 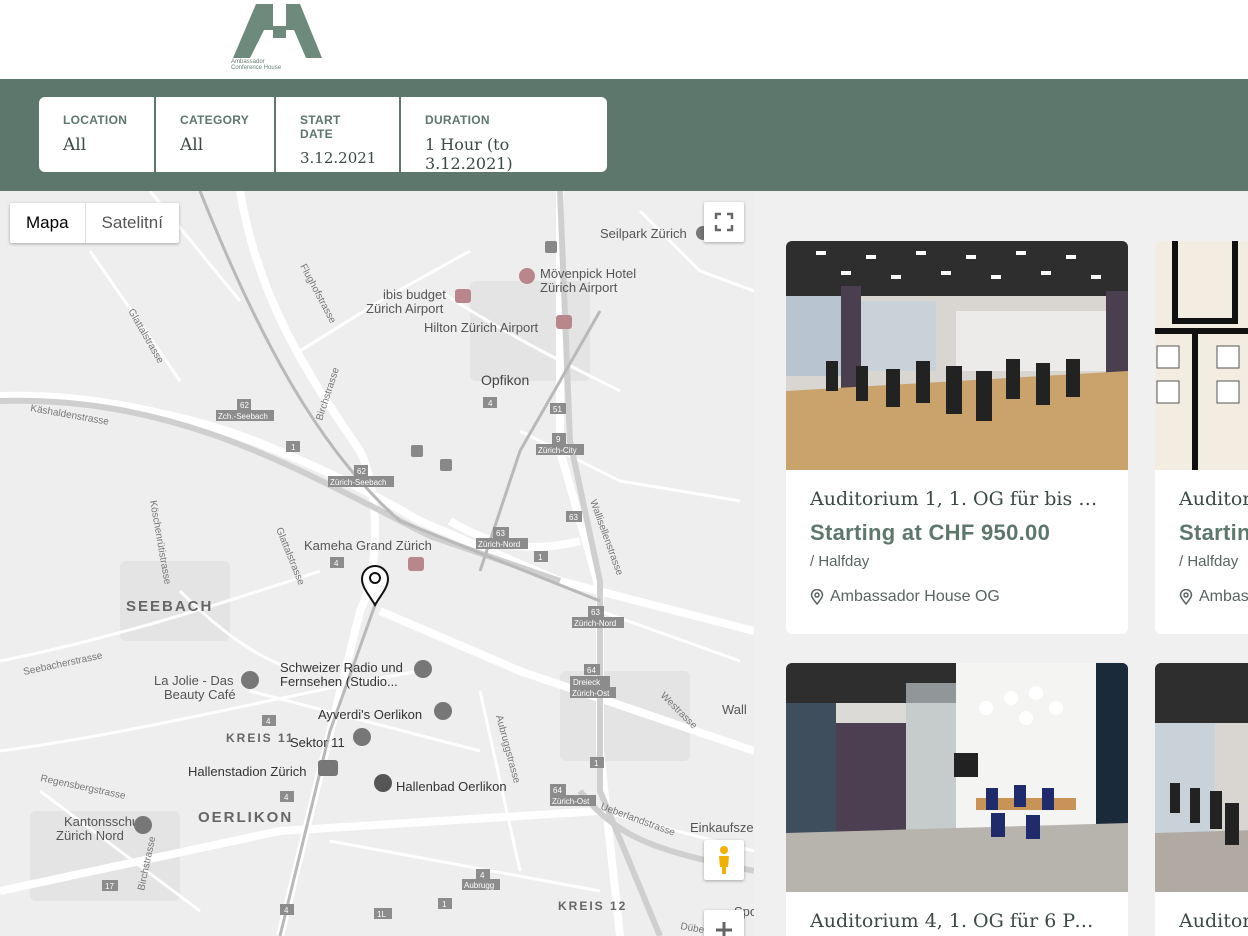 What do you see at coordinates (1213, 532) in the screenshot?
I see `room-price: Startin` at bounding box center [1213, 532].